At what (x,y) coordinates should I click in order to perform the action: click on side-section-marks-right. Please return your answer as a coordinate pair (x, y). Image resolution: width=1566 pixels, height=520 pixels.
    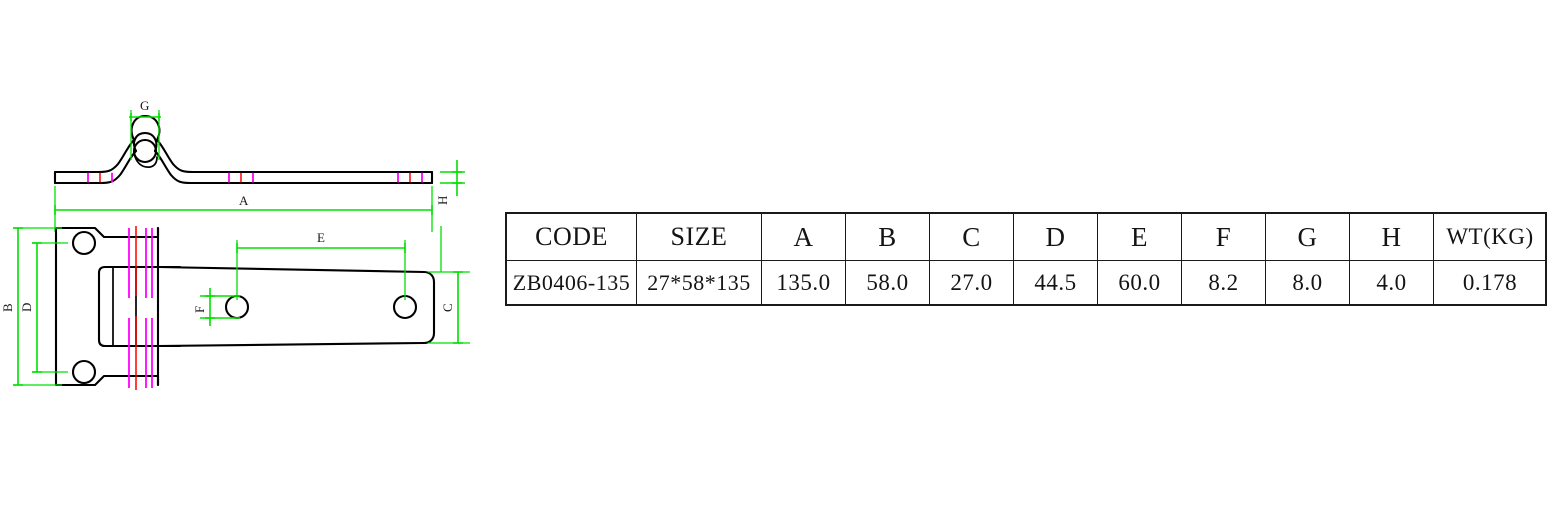
    Looking at the image, I should click on (410, 177).